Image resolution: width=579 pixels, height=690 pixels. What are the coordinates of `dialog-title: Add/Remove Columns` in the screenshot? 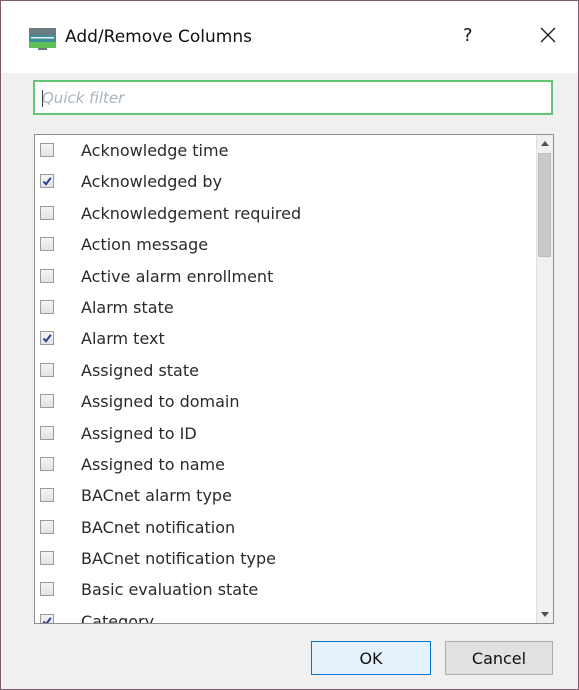 It's located at (158, 37).